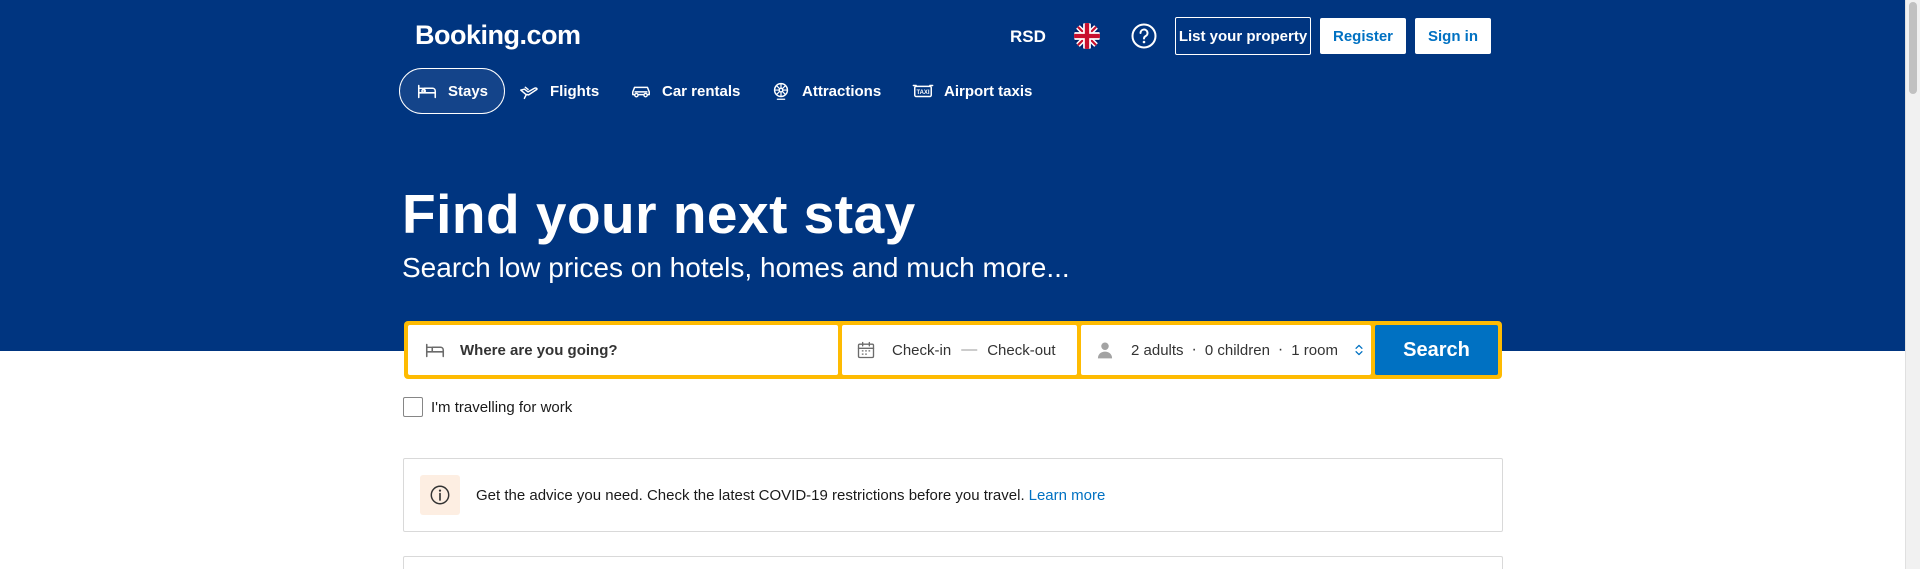  What do you see at coordinates (1157, 350) in the screenshot?
I see `adults-count: 2 adults` at bounding box center [1157, 350].